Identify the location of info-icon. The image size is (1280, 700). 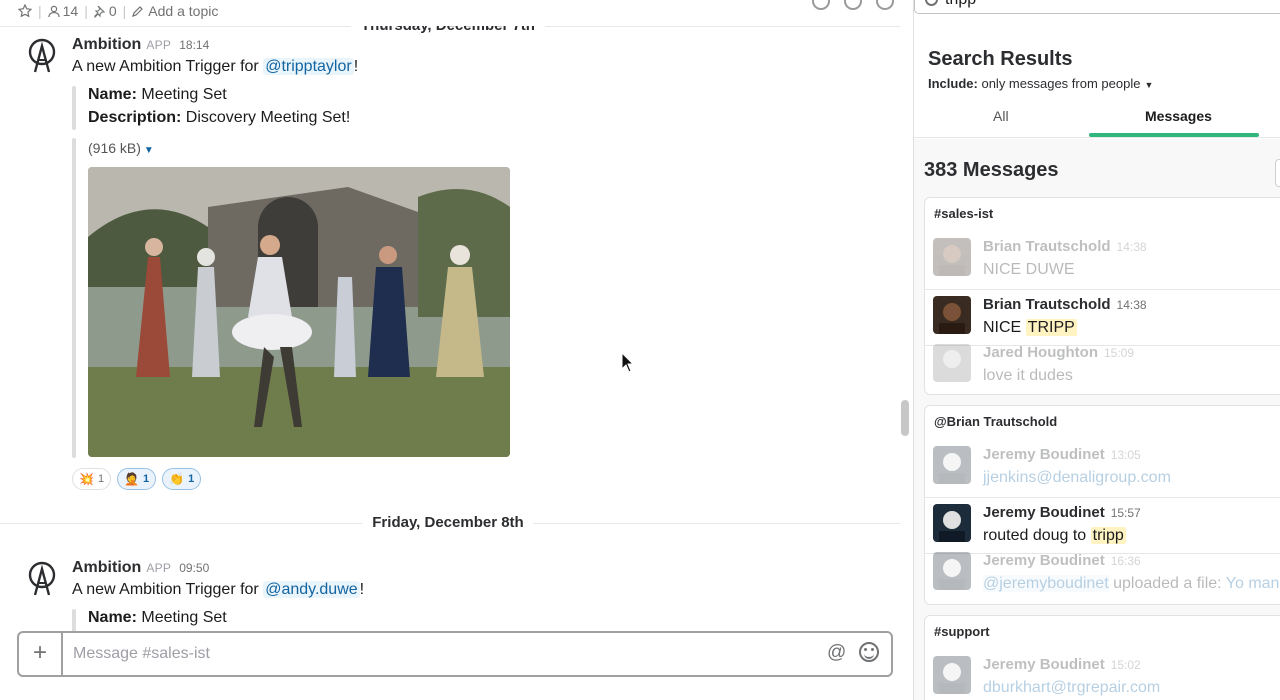
(853, 5).